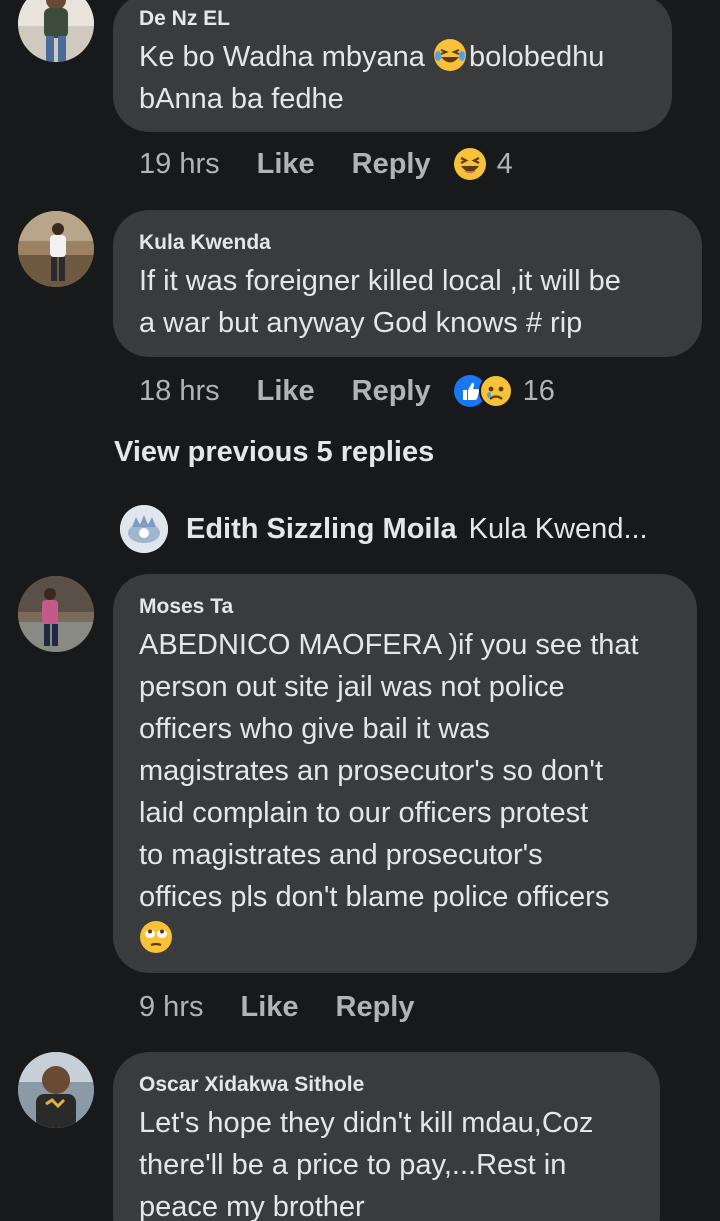 This screenshot has height=1221, width=720. I want to click on haha-reaction-icon, so click(469, 164).